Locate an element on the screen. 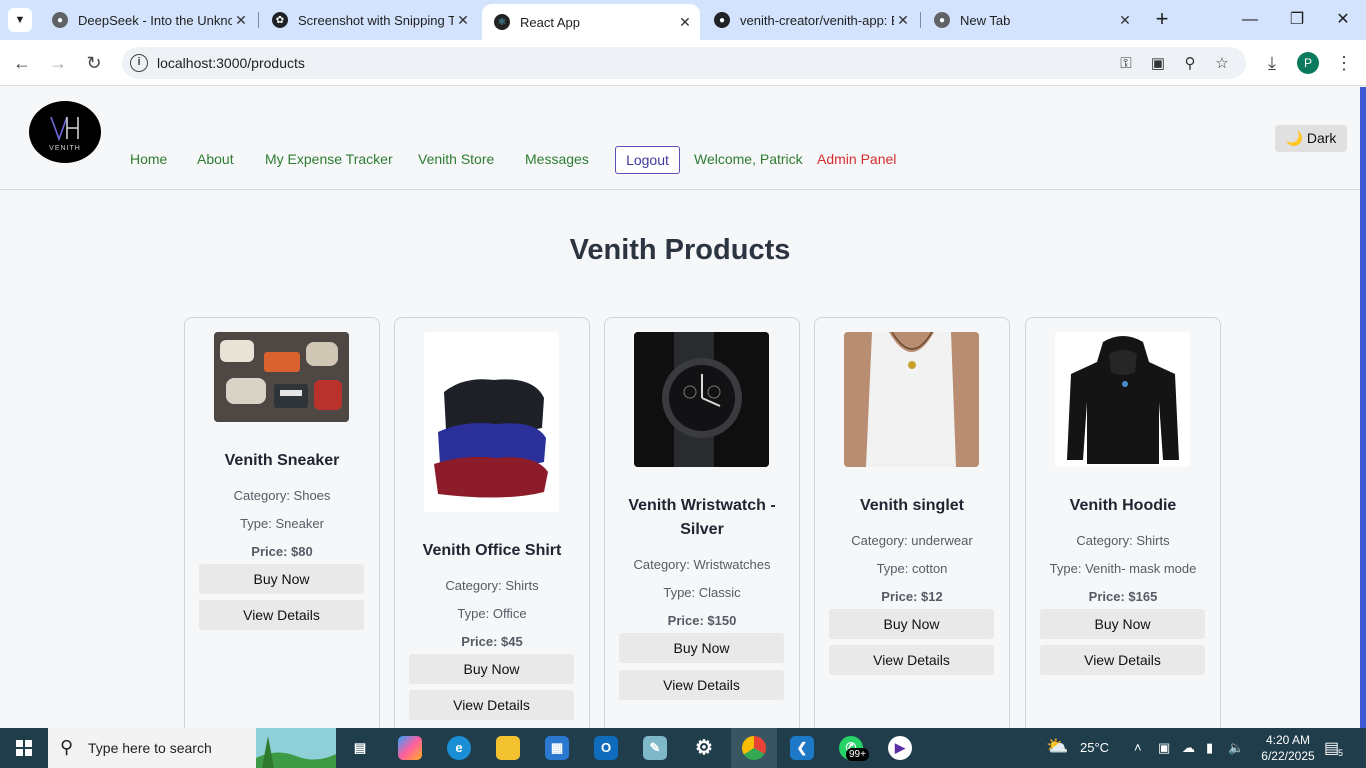 Image resolution: width=1366 pixels, height=768 pixels. product-name: Venith Office Shirt is located at coordinates (492, 550).